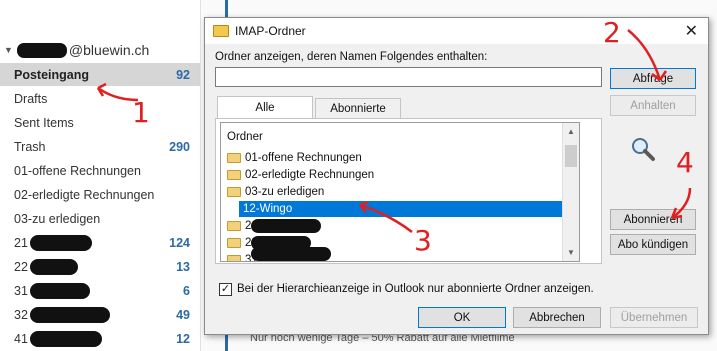 This screenshot has height=351, width=717. What do you see at coordinates (685, 162) in the screenshot?
I see `annotation-number-4: 4` at bounding box center [685, 162].